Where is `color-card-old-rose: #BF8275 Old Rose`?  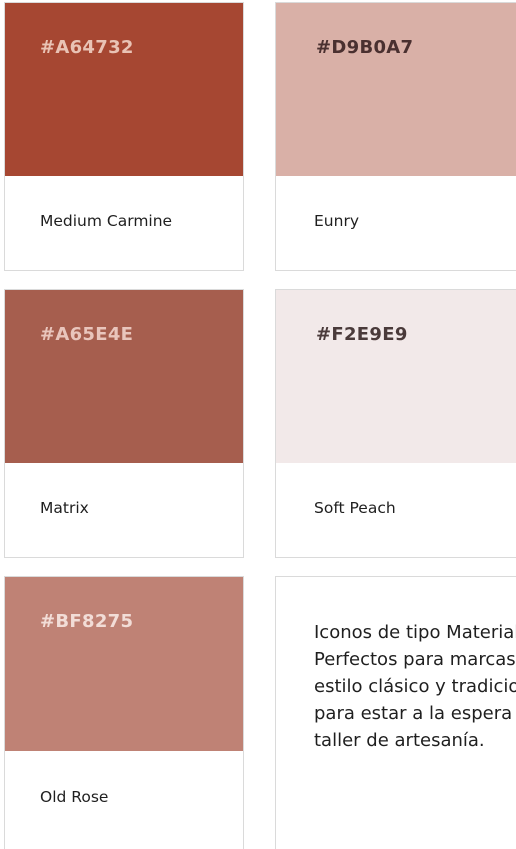
color-card-old-rose: #BF8275 Old Rose is located at coordinates (124, 712).